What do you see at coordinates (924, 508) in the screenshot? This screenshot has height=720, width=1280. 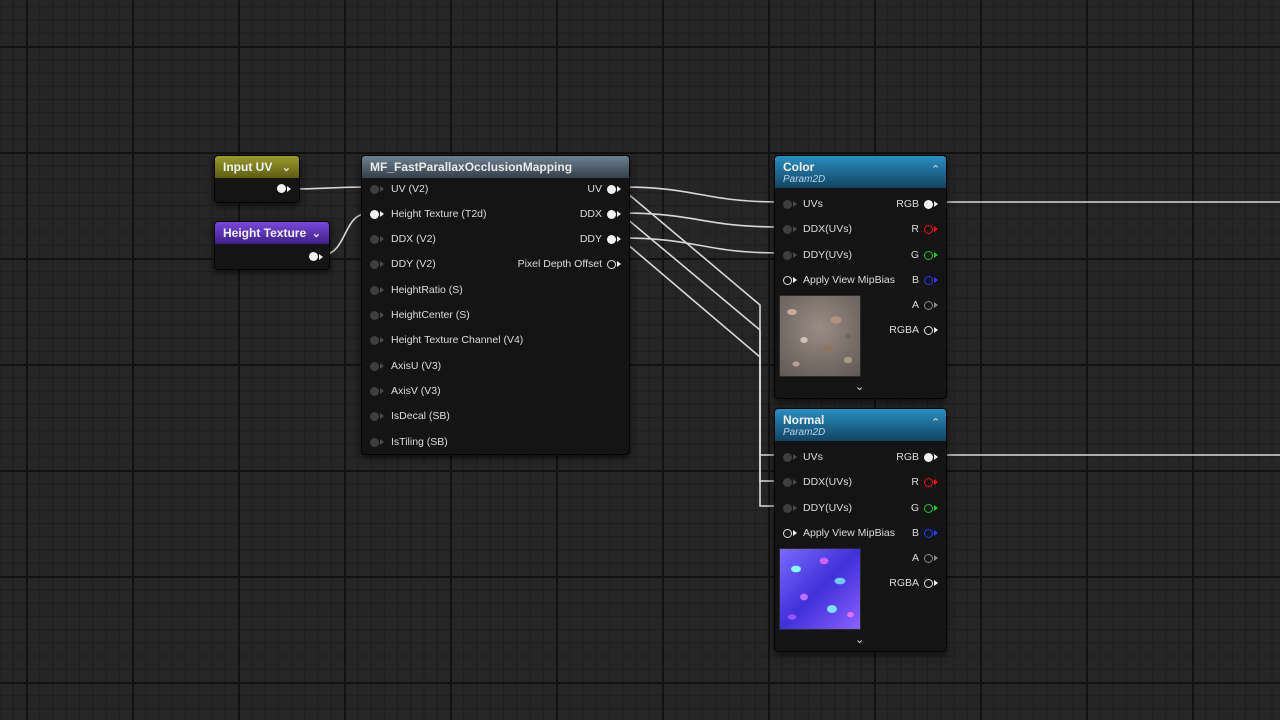 I see `normal-output-g: G` at bounding box center [924, 508].